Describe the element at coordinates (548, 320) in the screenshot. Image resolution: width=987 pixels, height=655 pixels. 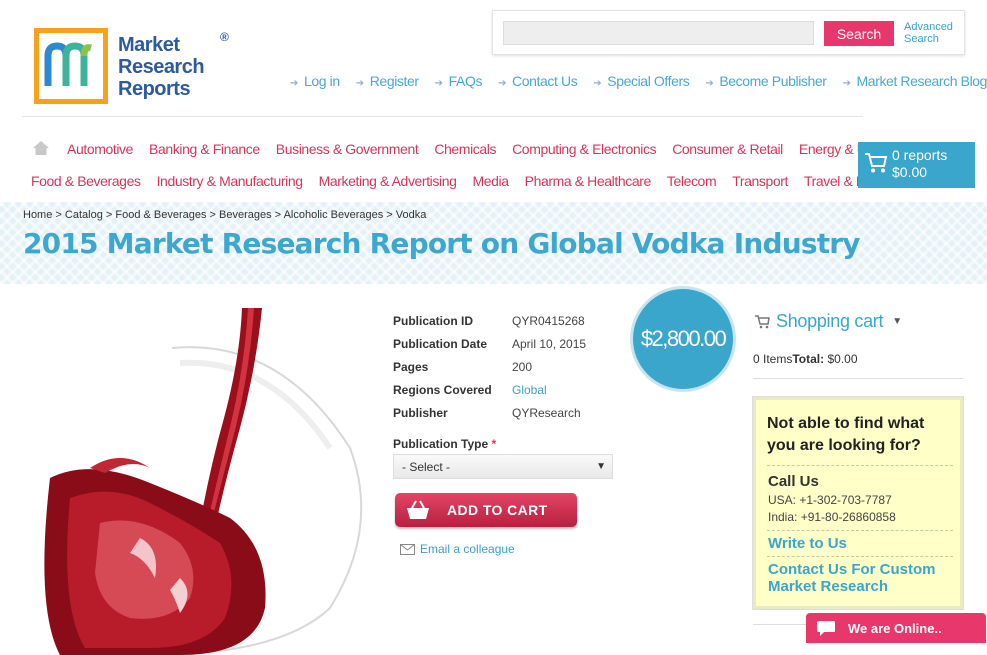
I see `detail-value: QYR0415268` at that location.